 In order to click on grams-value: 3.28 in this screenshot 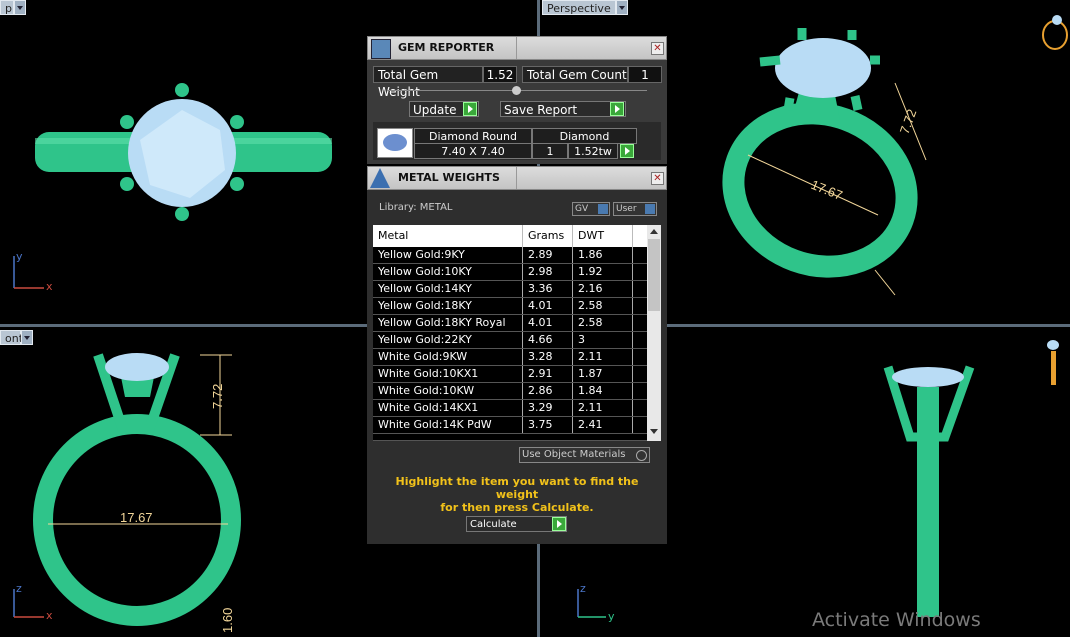, I will do `click(548, 357)`.